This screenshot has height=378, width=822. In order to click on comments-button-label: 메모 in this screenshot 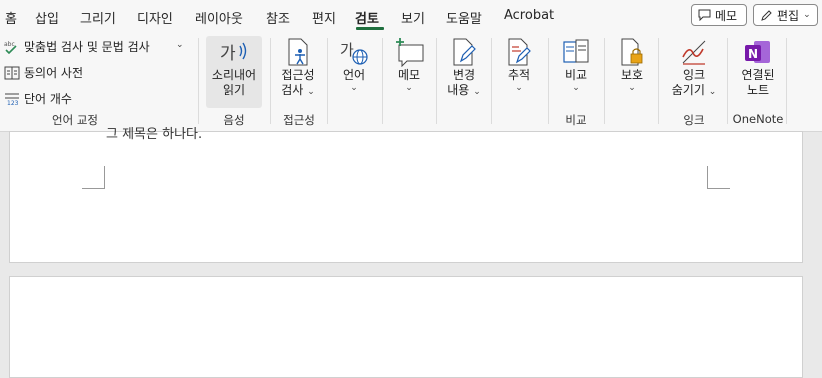, I will do `click(726, 15)`.